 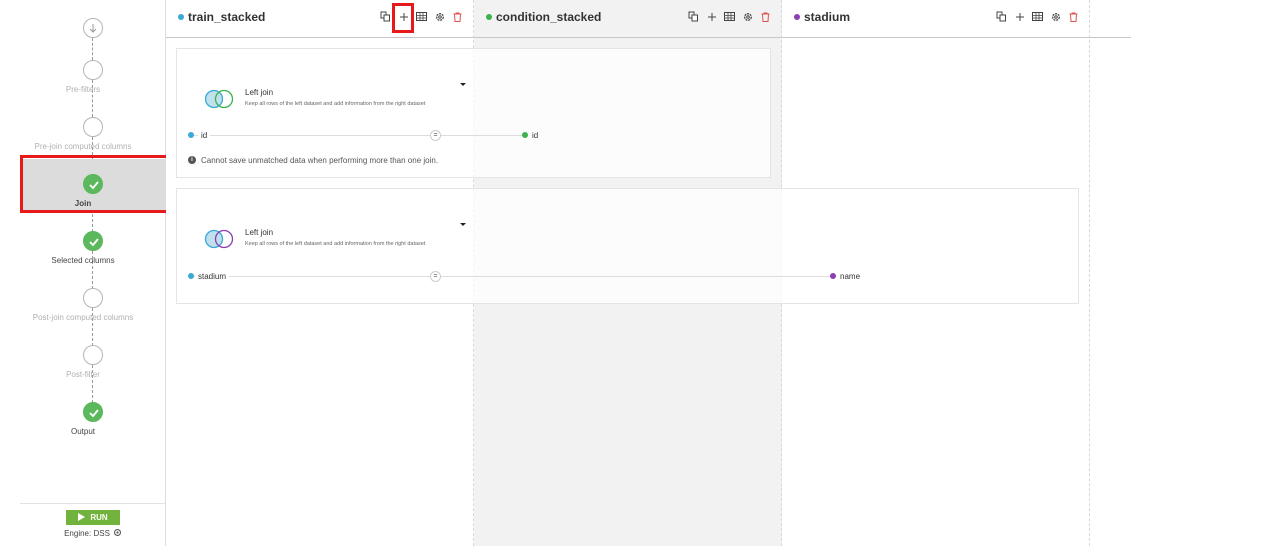 What do you see at coordinates (82, 517) in the screenshot?
I see `play-icon` at bounding box center [82, 517].